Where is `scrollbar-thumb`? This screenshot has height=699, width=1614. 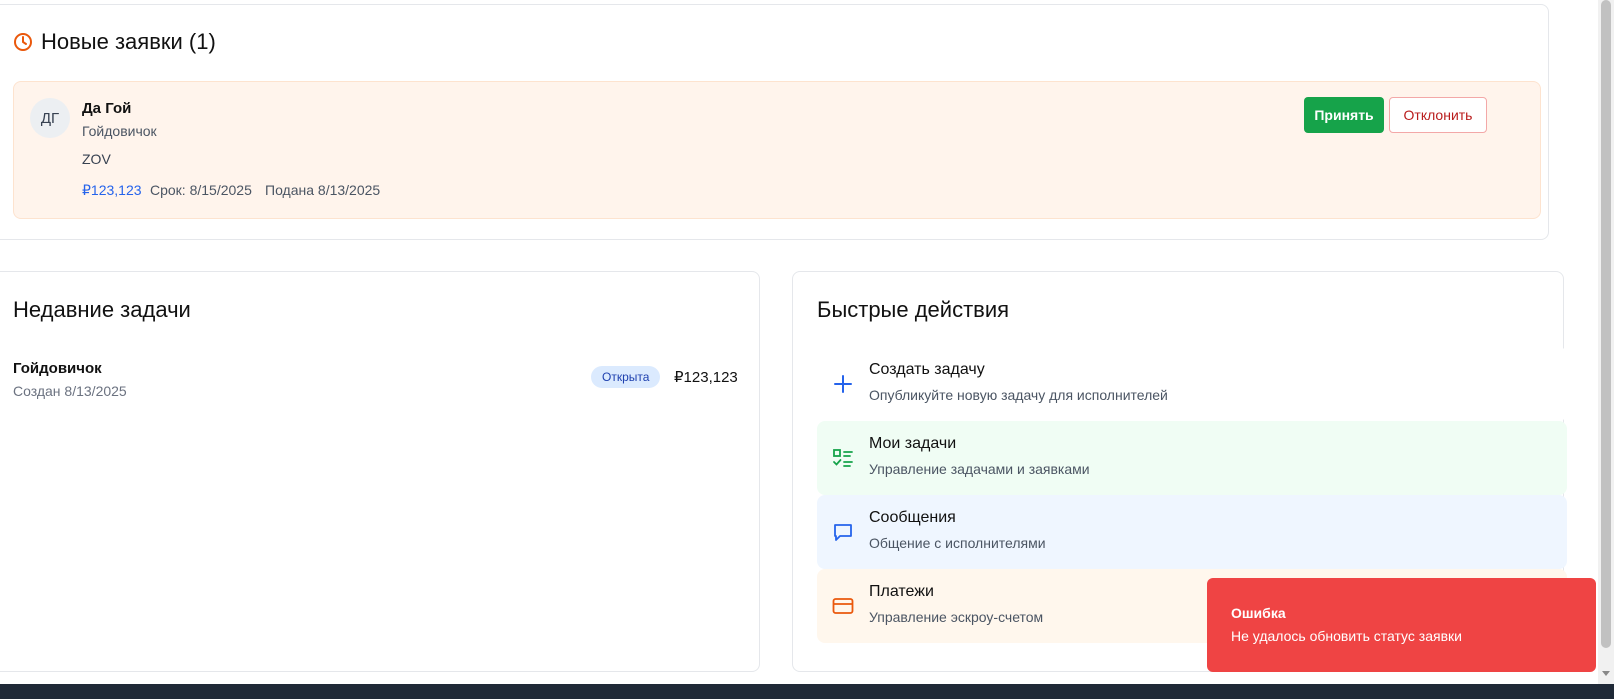 scrollbar-thumb is located at coordinates (1606, 324).